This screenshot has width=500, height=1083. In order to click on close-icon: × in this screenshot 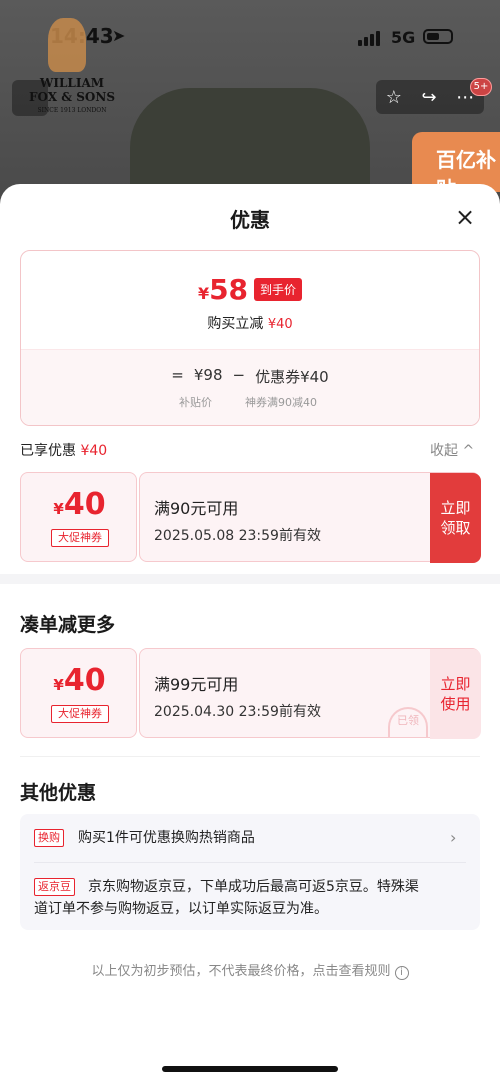, I will do `click(465, 217)`.